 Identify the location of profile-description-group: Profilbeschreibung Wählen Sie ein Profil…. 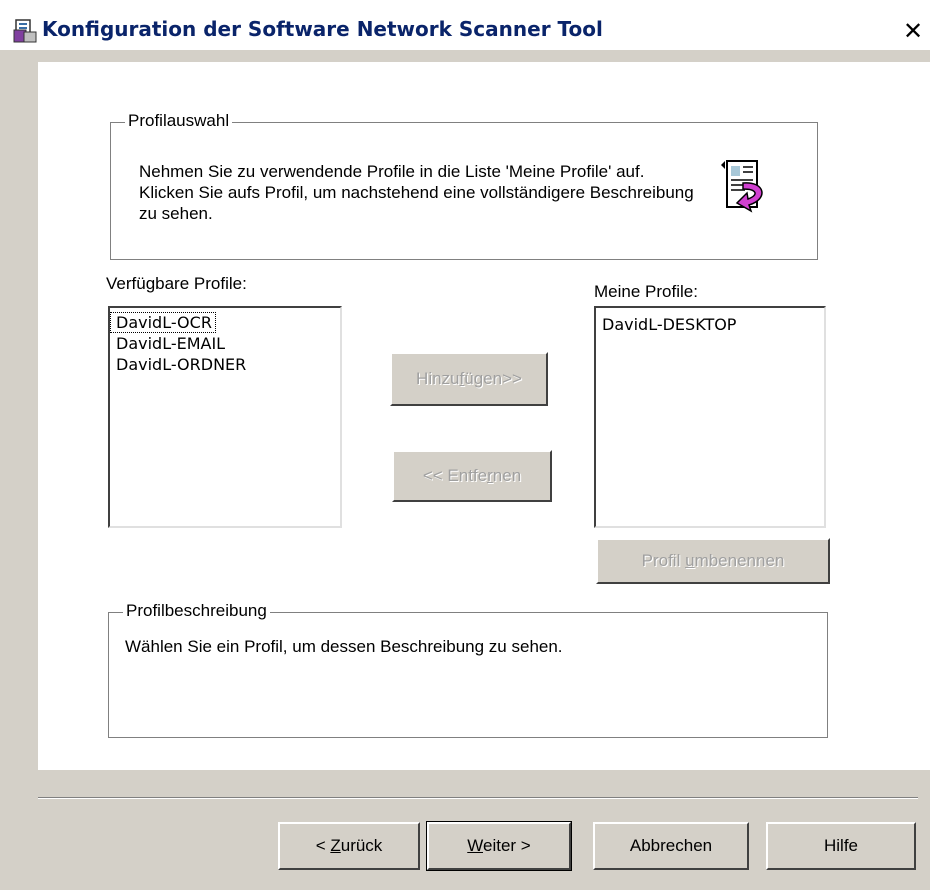
(468, 669).